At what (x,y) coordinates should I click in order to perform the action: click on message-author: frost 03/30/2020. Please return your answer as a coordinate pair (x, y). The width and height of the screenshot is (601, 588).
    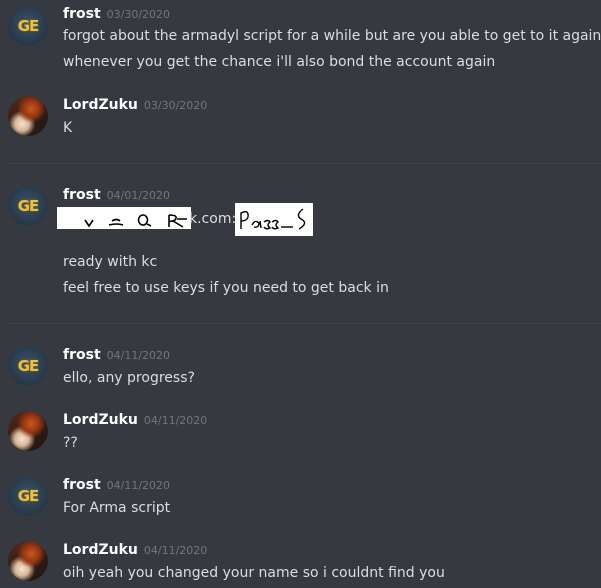
    Looking at the image, I should click on (116, 14).